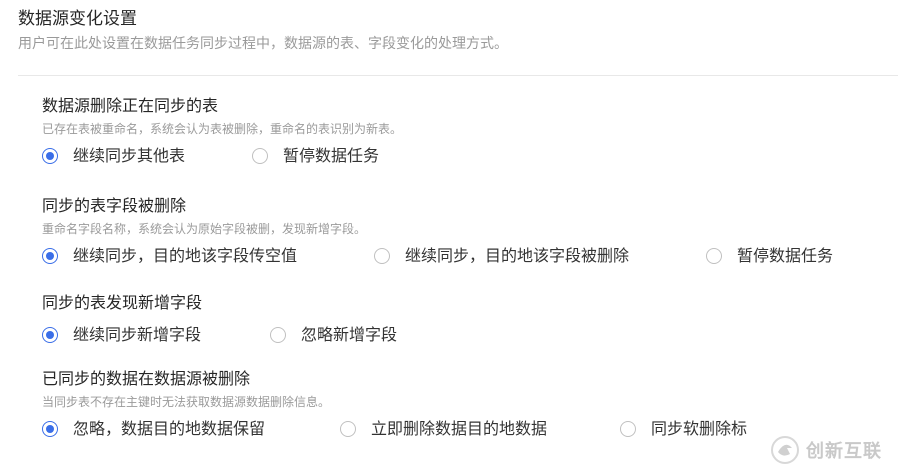  I want to click on section-title: 同步的表字段被删除, so click(114, 205).